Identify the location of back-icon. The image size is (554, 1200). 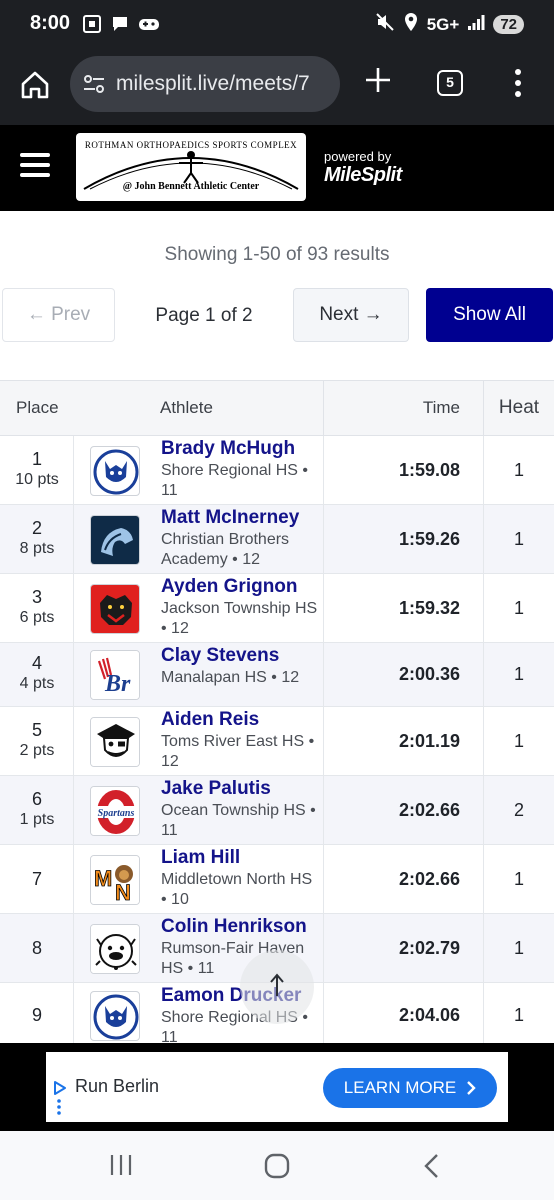
(432, 1168).